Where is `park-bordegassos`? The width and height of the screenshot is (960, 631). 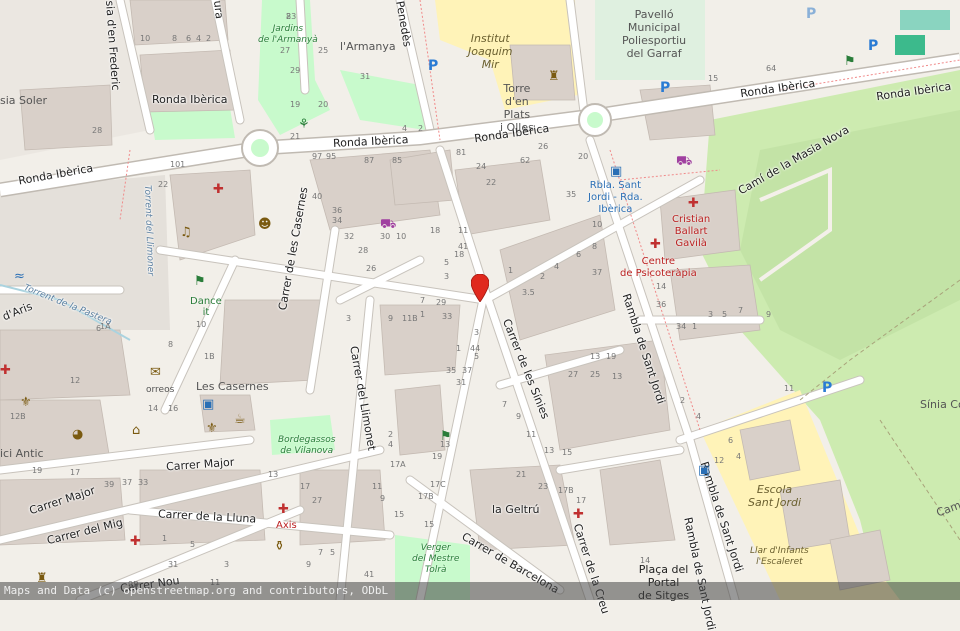 park-bordegassos is located at coordinates (302, 435).